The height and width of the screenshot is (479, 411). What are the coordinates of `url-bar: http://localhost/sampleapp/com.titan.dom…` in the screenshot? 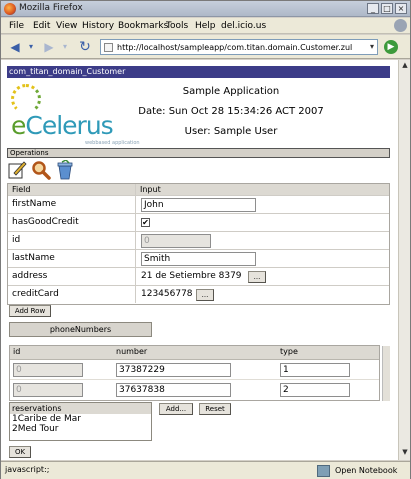 It's located at (239, 47).